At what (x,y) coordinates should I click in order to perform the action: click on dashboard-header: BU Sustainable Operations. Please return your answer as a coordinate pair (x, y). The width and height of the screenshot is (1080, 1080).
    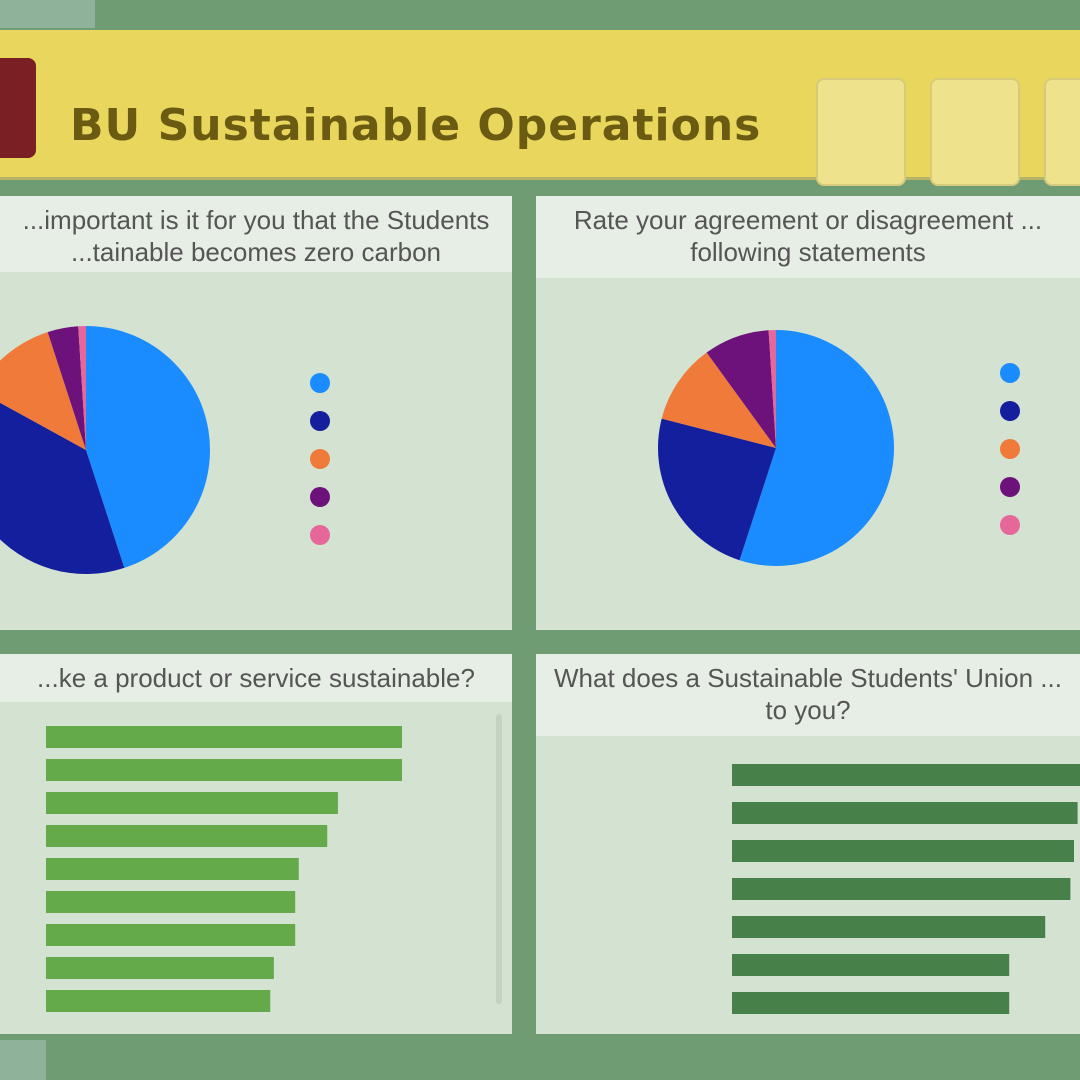
    Looking at the image, I should click on (540, 108).